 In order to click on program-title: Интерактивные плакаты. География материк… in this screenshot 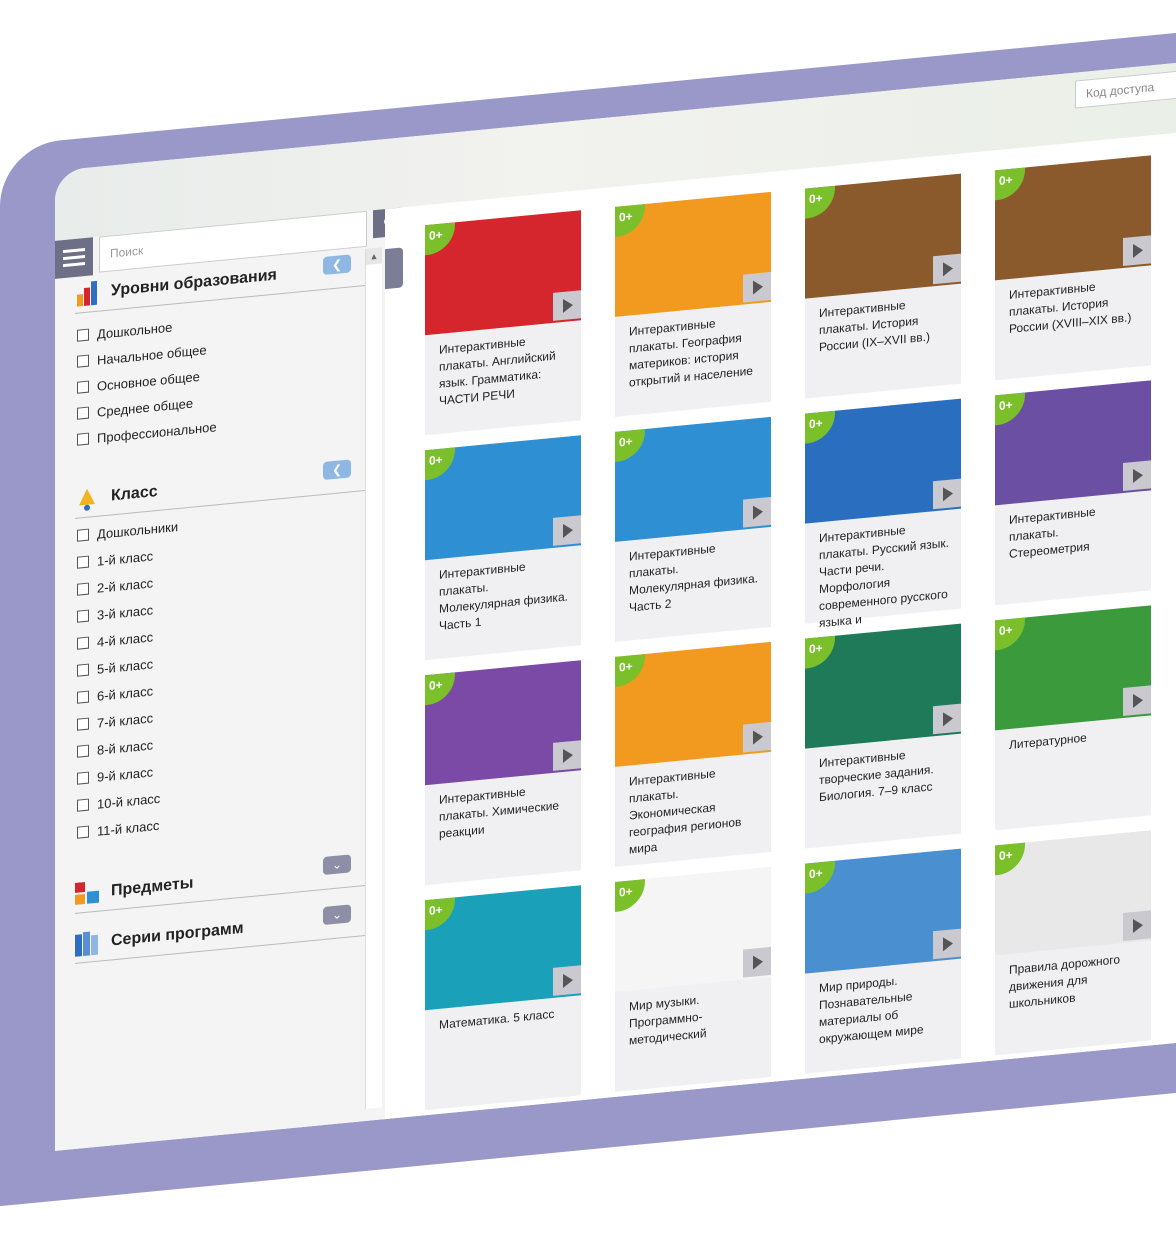, I will do `click(694, 351)`.